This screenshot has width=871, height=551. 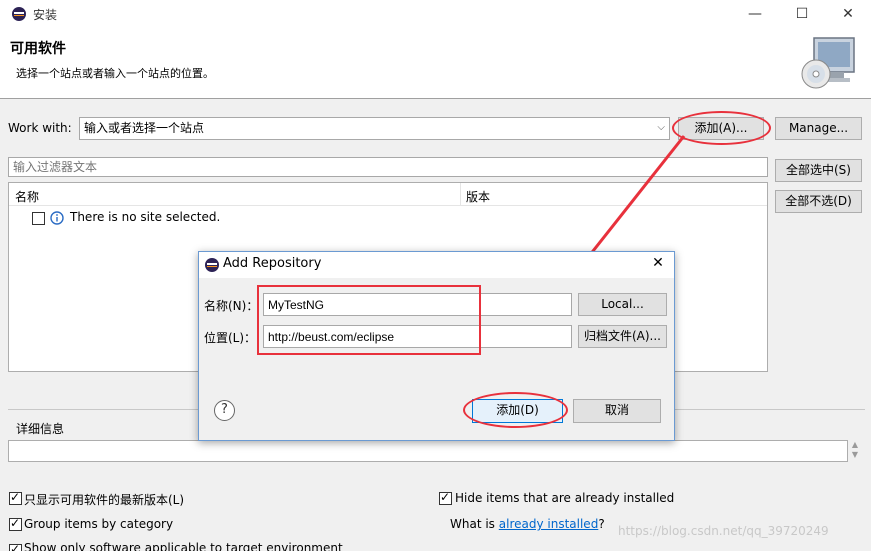 I want to click on column-version: 版本, so click(x=478, y=196).